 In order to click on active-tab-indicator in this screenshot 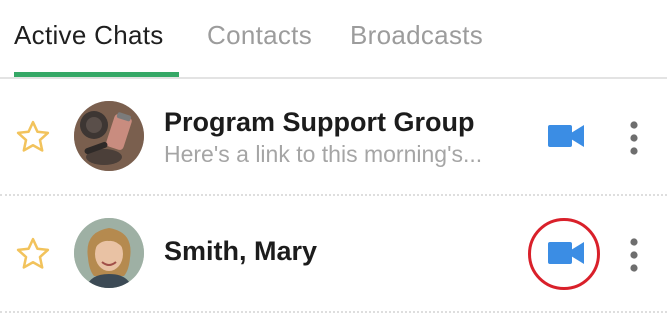, I will do `click(96, 74)`.